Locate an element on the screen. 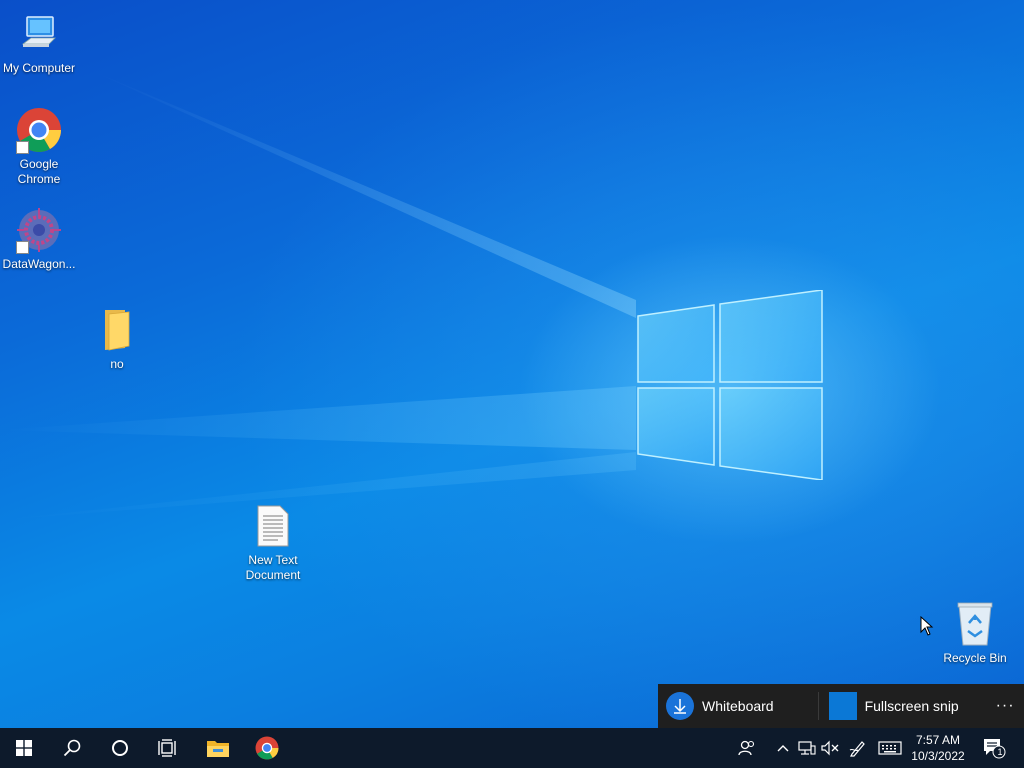 This screenshot has height=768, width=1024. fullscreen-snip-icon is located at coordinates (842, 706).